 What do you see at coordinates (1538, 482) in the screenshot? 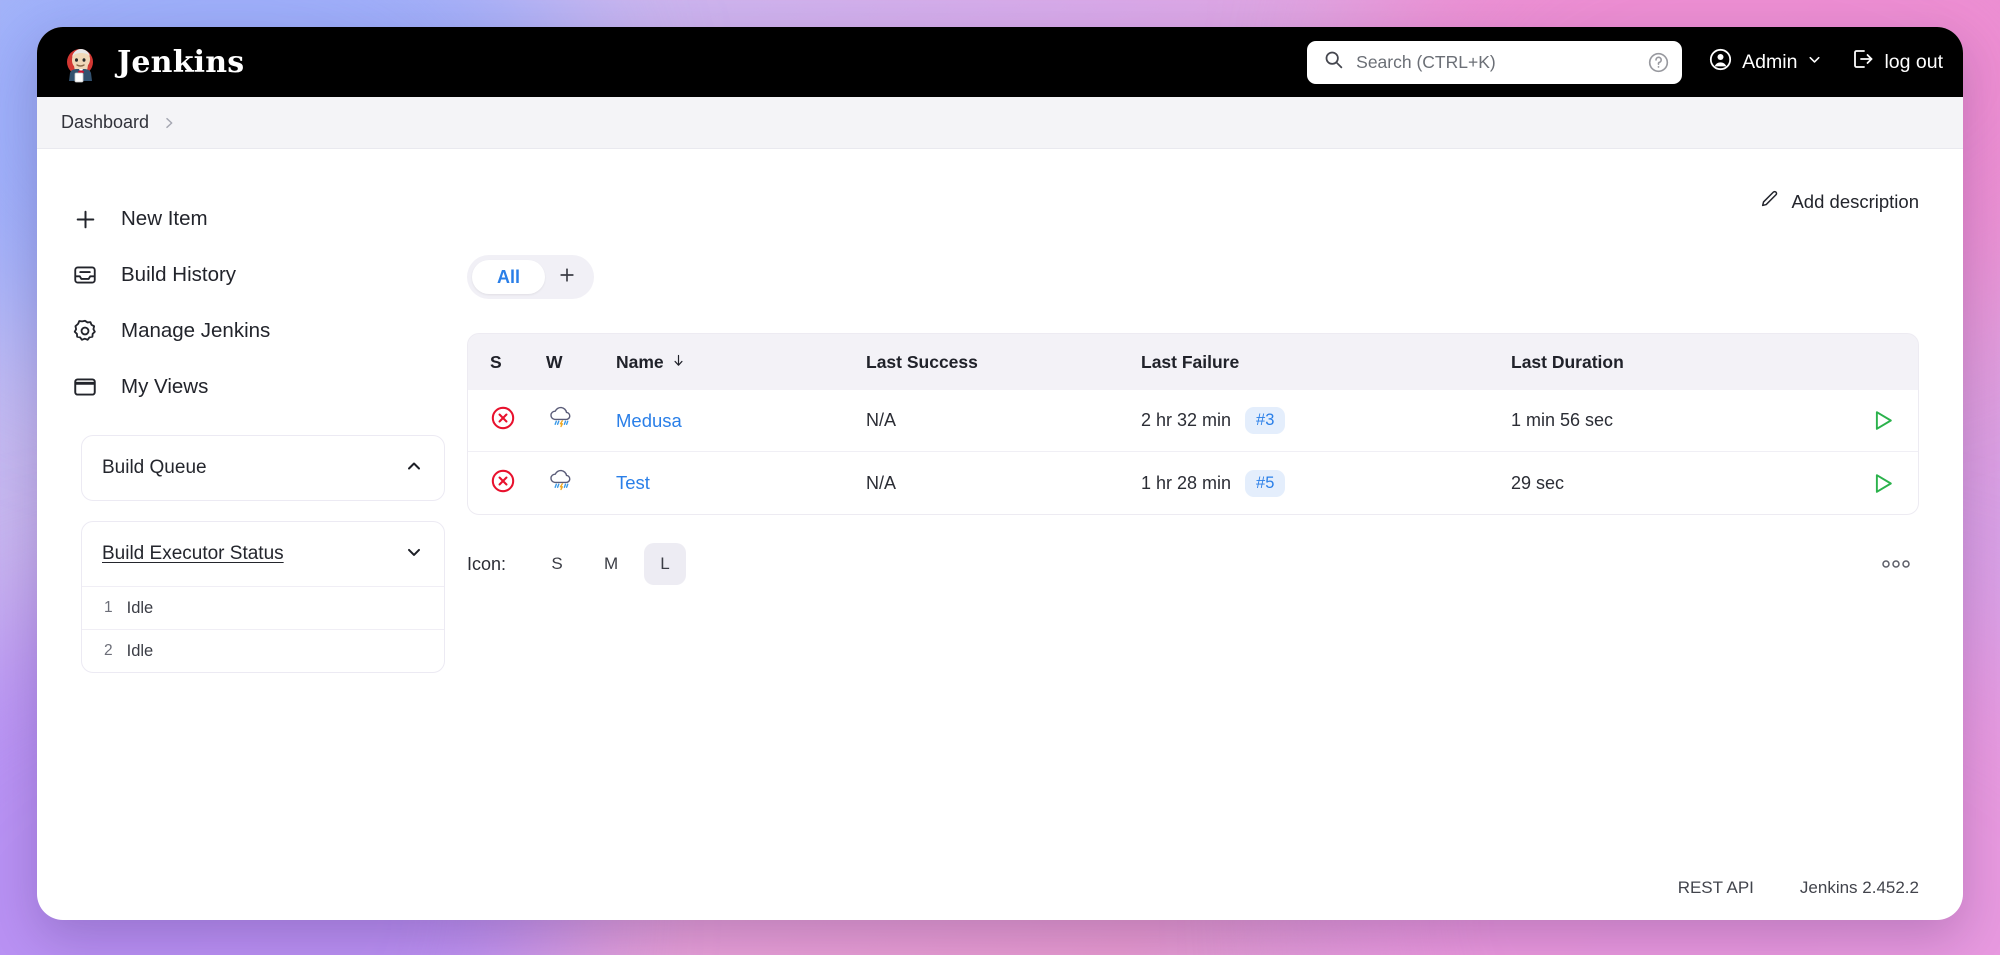
I see `last-duration-cell: 29 sec` at bounding box center [1538, 482].